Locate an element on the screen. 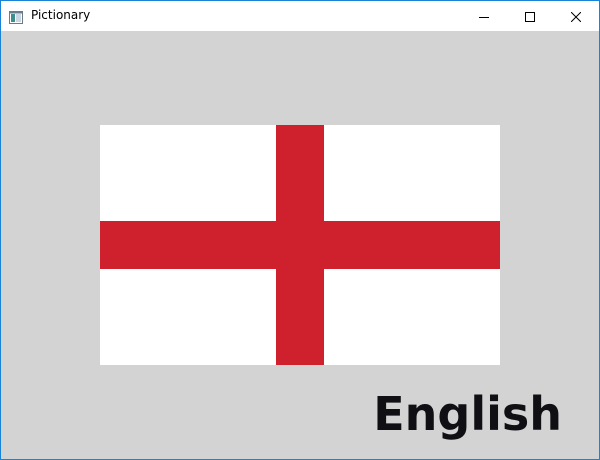 This screenshot has width=600, height=460. minimize-button is located at coordinates (484, 16).